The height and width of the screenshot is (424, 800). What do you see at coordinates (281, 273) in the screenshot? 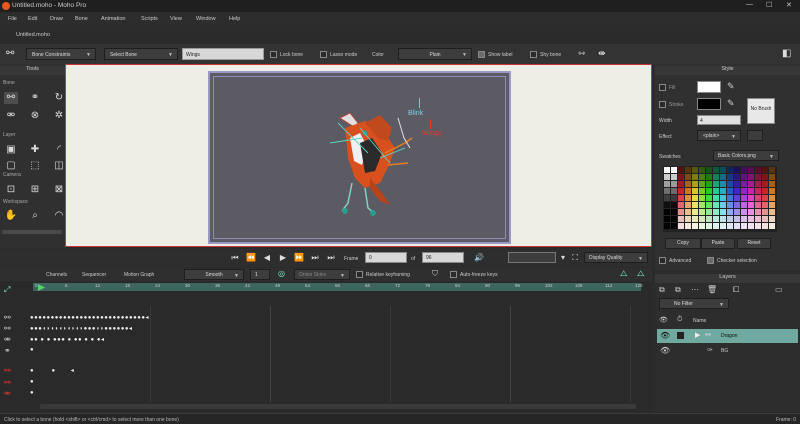
I see `onion-skin-icon: ◎` at bounding box center [281, 273].